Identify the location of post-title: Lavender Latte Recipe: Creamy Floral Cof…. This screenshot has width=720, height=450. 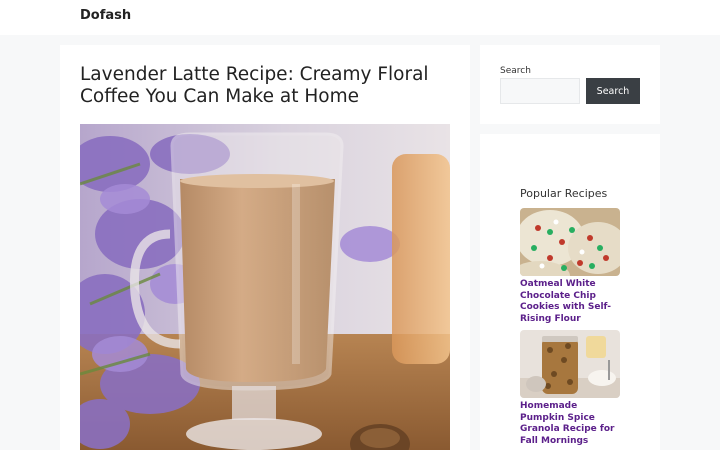
(254, 85).